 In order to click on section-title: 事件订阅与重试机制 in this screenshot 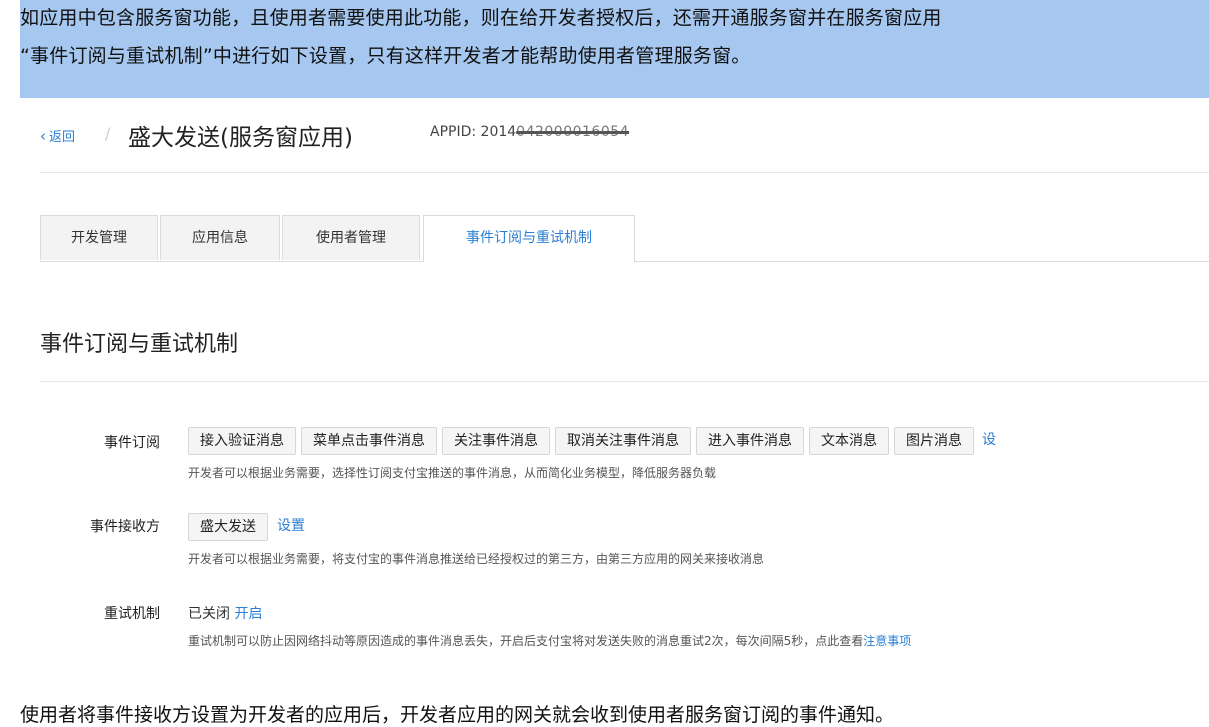, I will do `click(139, 344)`.